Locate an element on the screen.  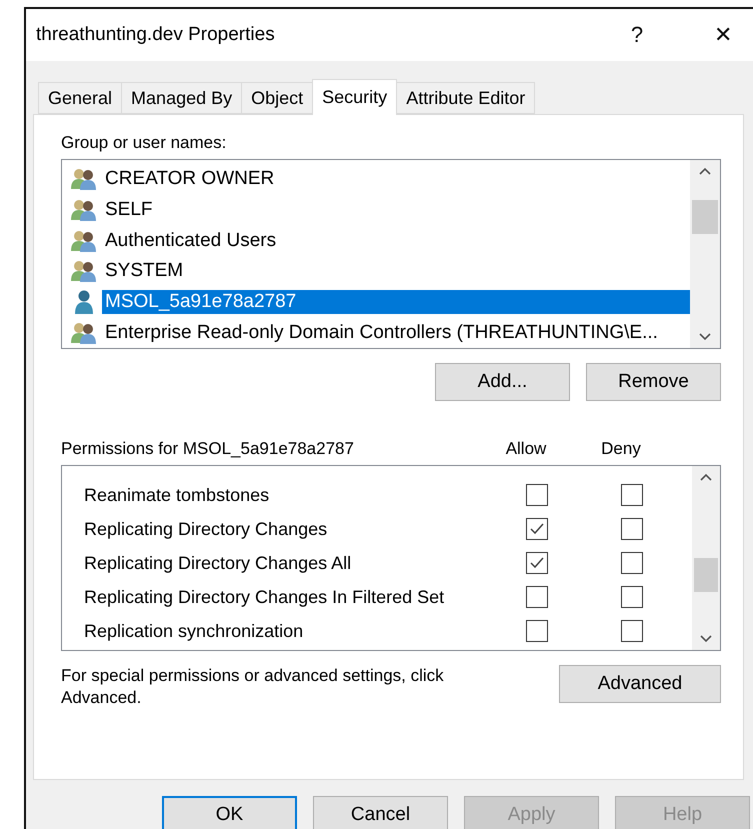
column-header: Deny is located at coordinates (621, 449).